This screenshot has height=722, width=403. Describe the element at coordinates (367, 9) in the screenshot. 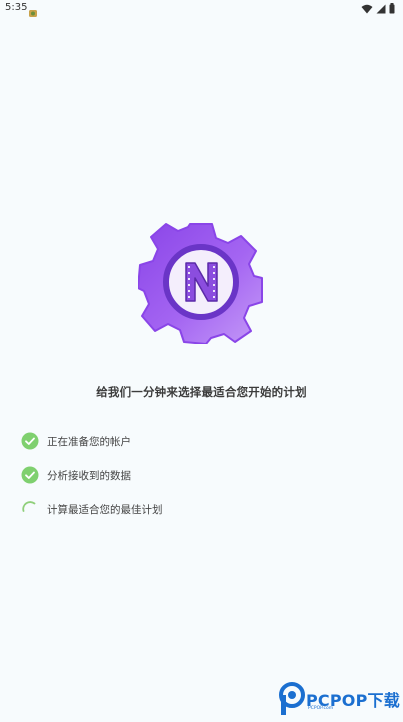

I see `wifi-icon` at that location.